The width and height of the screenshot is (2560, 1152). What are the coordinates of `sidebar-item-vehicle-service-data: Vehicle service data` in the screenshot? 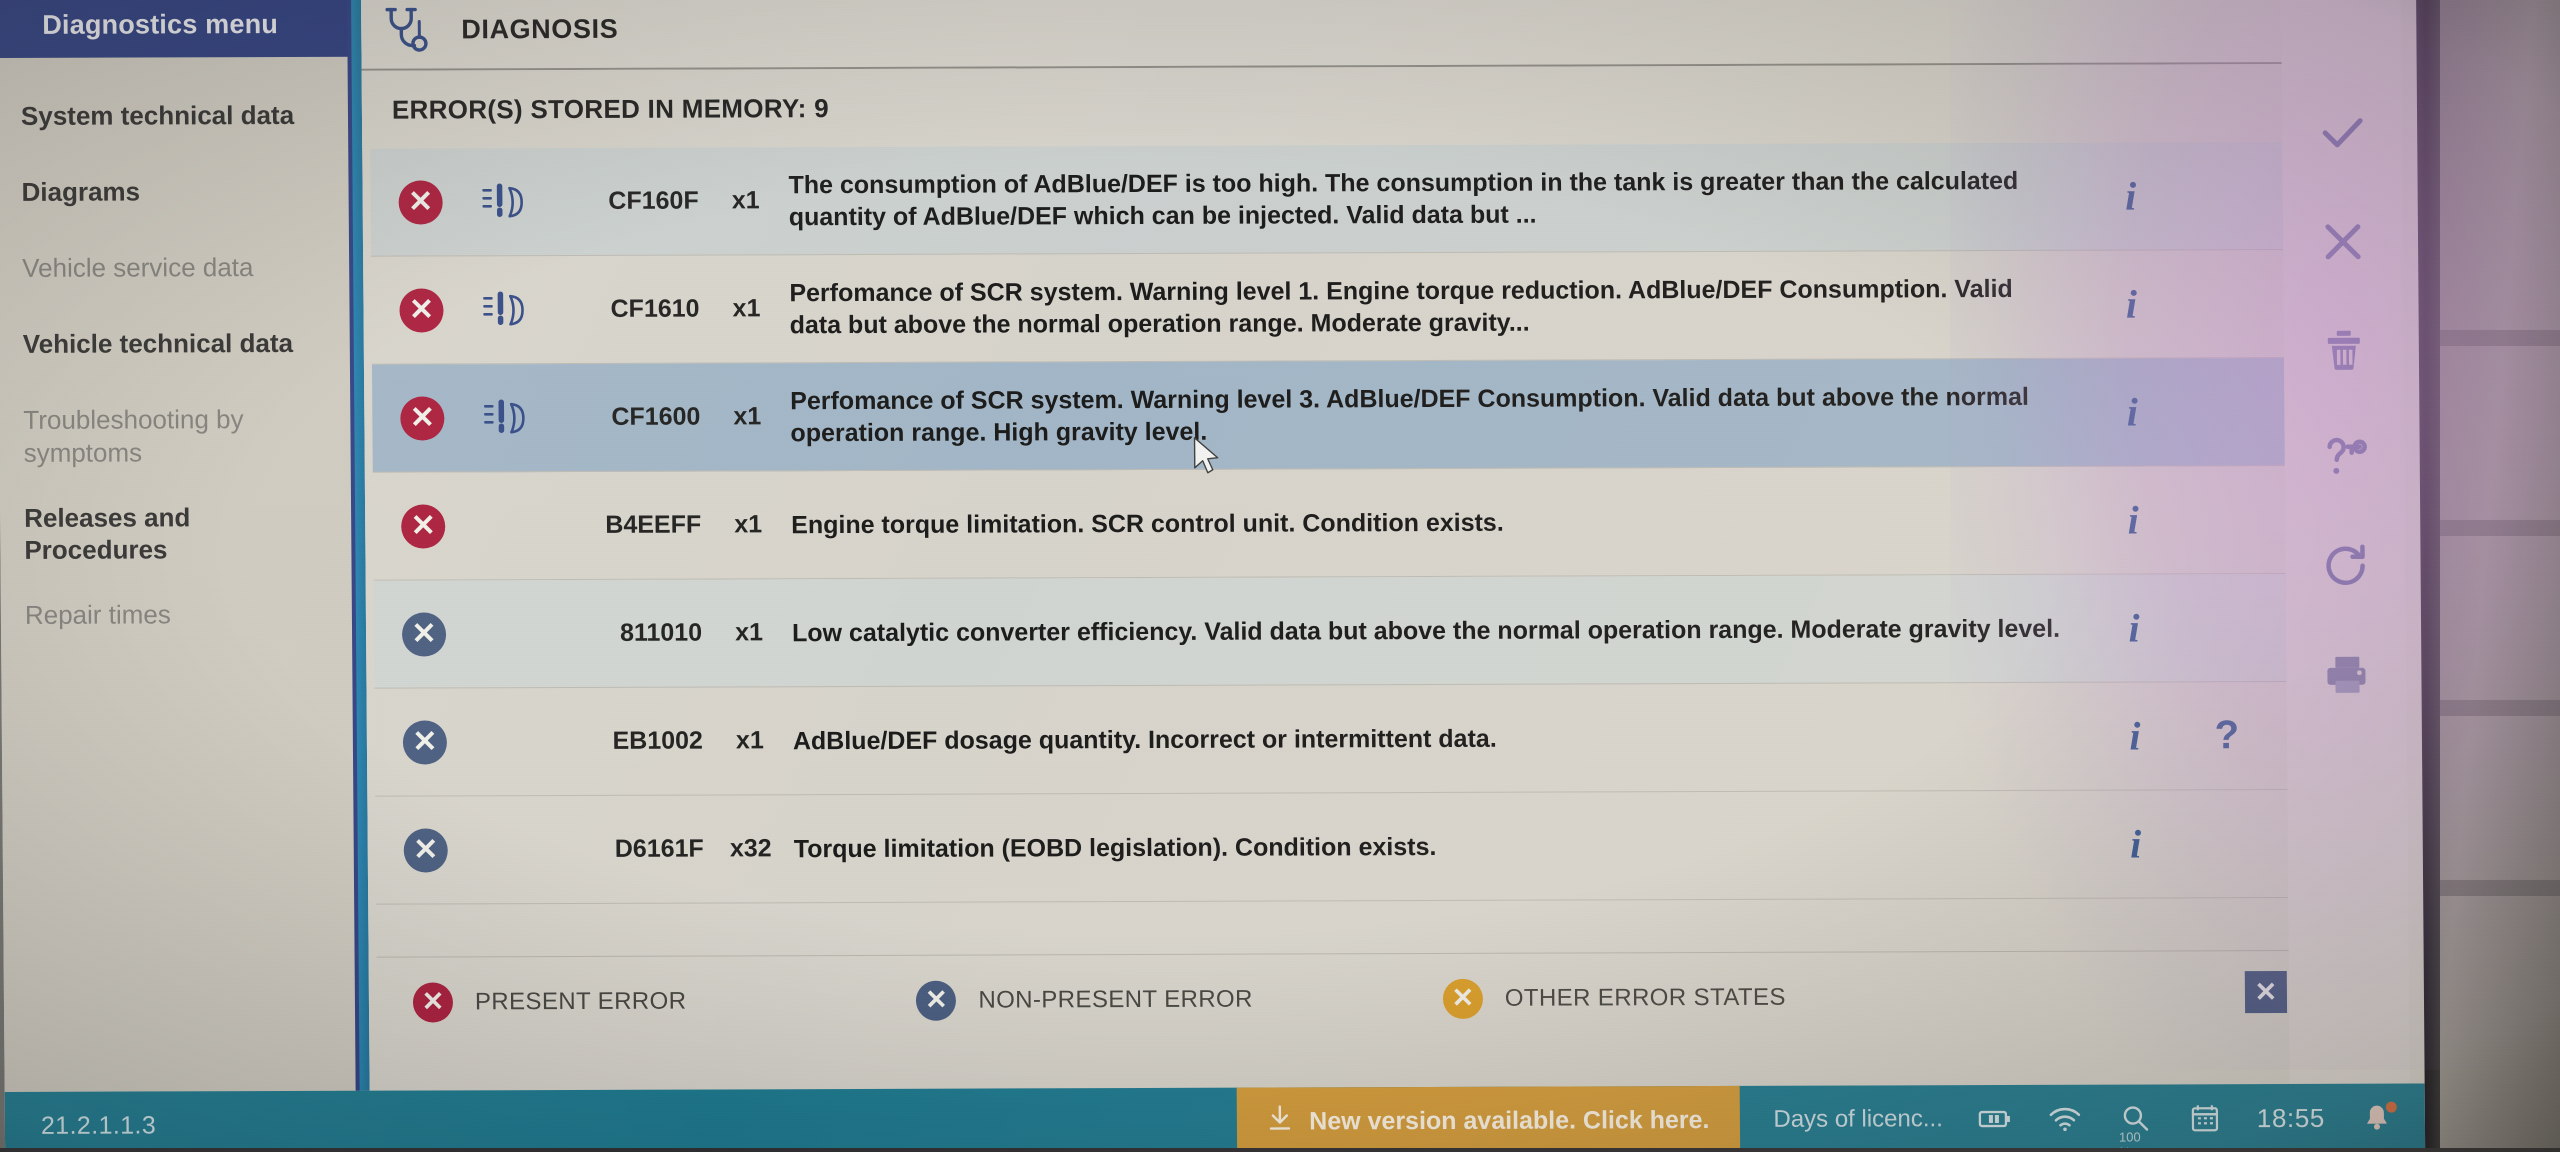 It's located at (179, 273).